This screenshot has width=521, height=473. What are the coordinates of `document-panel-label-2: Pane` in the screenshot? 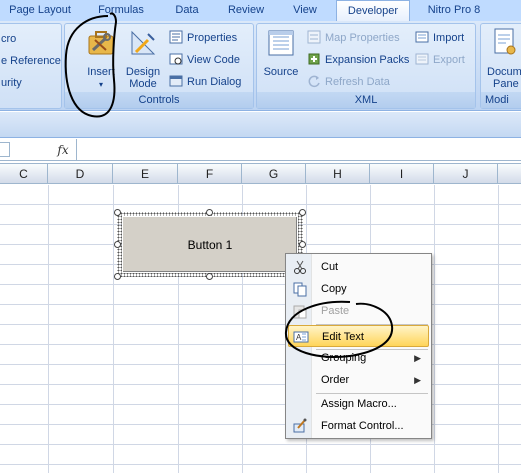 It's located at (506, 84).